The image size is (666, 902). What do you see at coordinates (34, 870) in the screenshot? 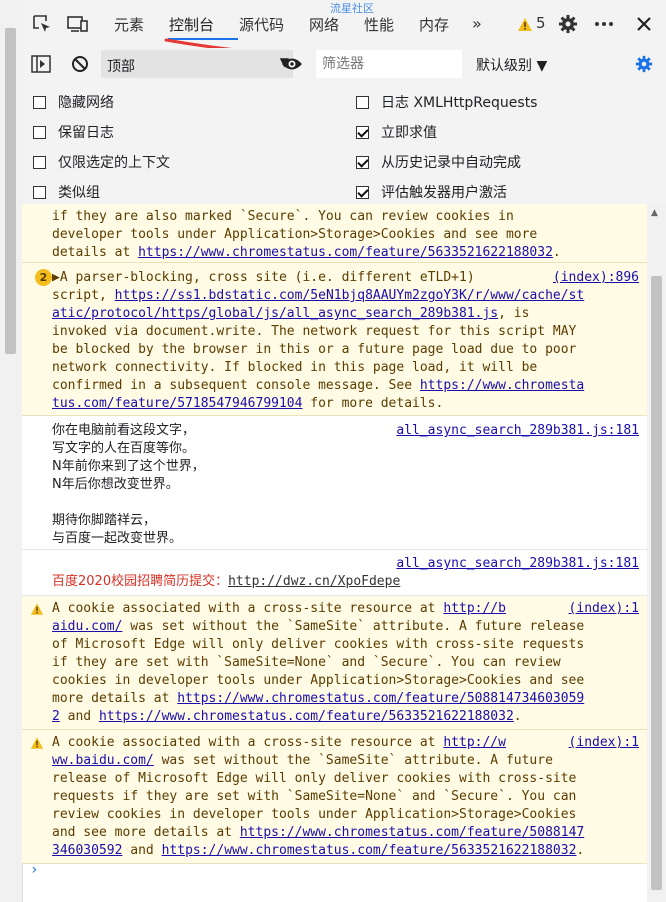
I see `console-prompt: ›` at bounding box center [34, 870].